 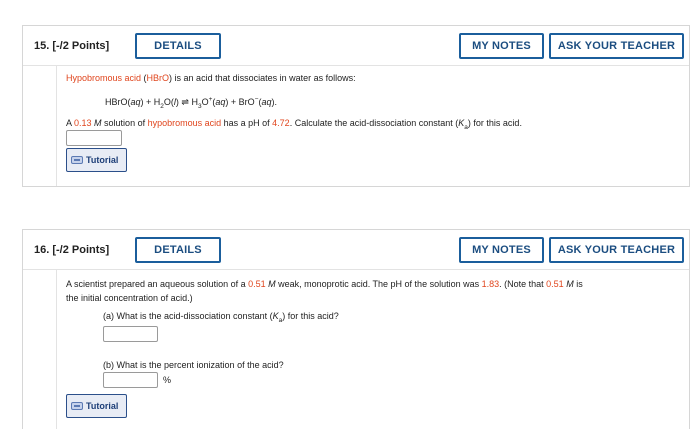 What do you see at coordinates (130, 334) in the screenshot?
I see `part-a-answer-input` at bounding box center [130, 334].